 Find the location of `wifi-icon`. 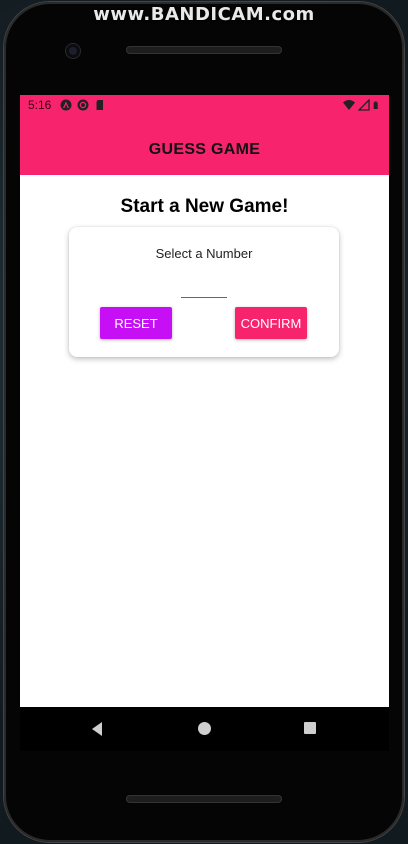

wifi-icon is located at coordinates (349, 105).